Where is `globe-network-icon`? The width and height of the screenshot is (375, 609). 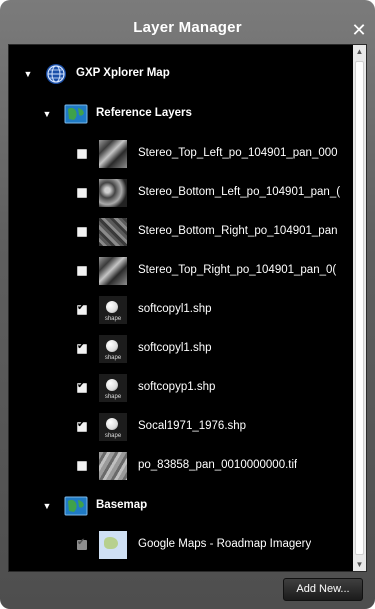
globe-network-icon is located at coordinates (56, 74).